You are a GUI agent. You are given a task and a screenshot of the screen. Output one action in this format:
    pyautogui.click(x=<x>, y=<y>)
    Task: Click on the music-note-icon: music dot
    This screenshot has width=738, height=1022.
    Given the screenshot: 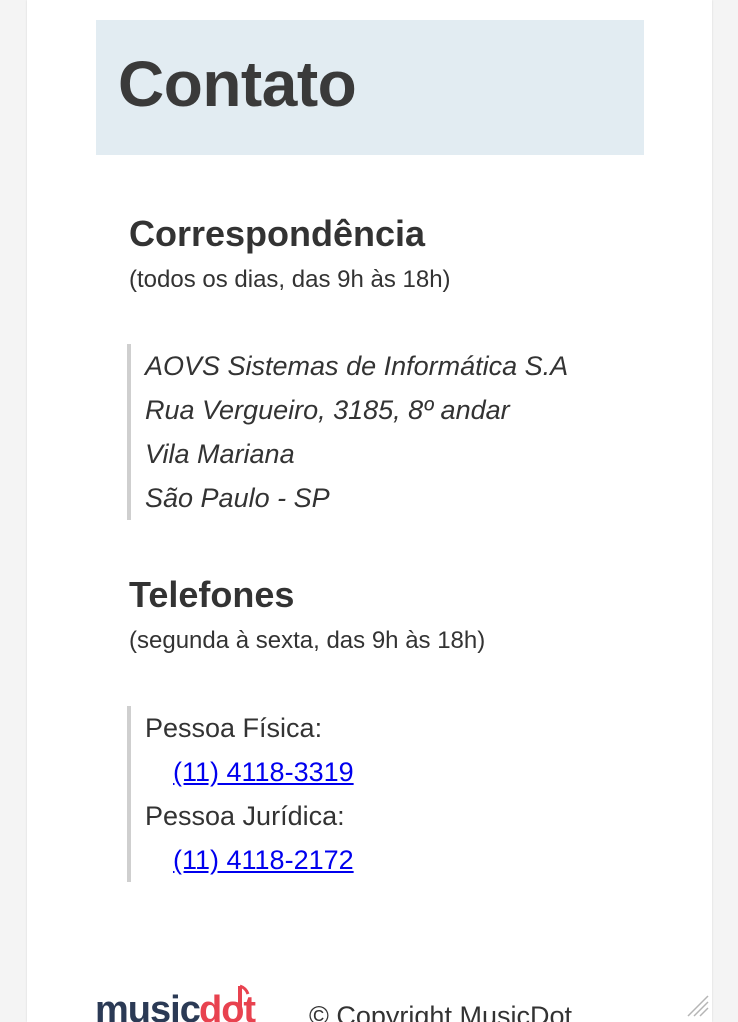 What is the action you would take?
    pyautogui.click(x=176, y=1003)
    